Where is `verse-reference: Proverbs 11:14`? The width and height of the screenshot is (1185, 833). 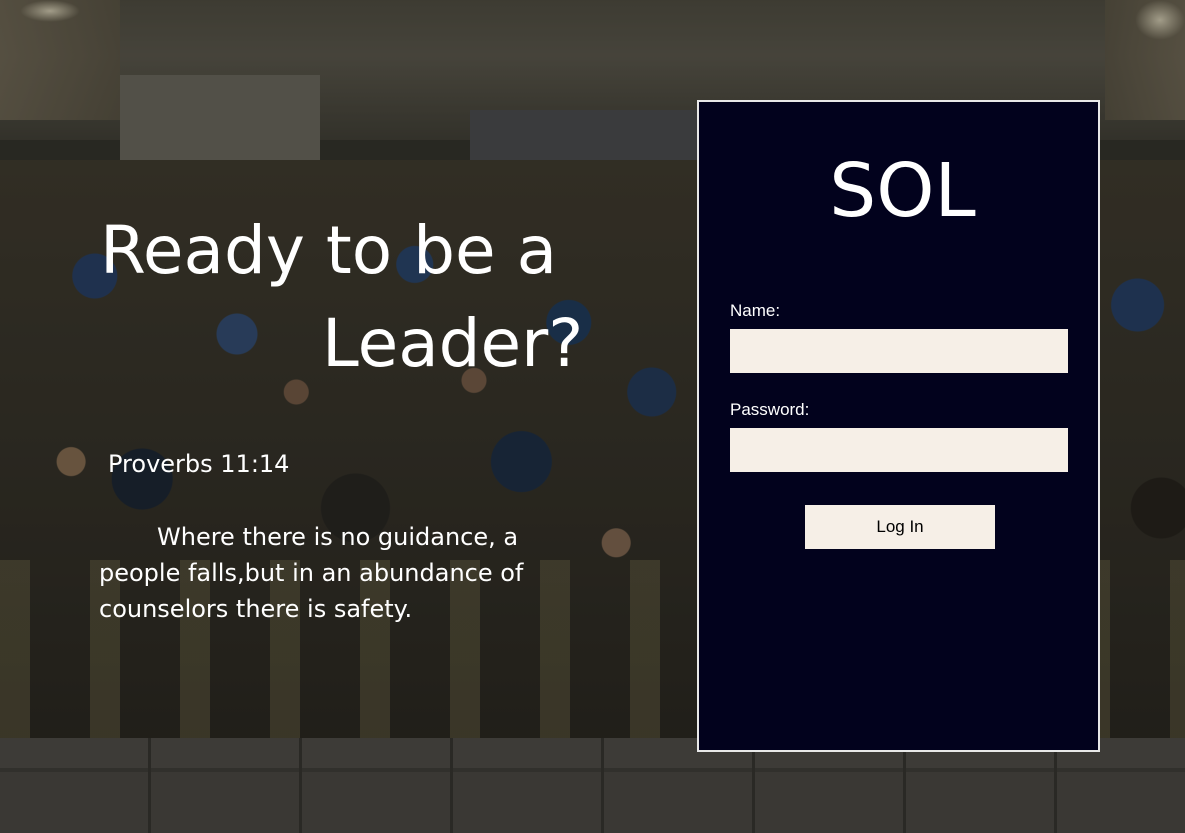
verse-reference: Proverbs 11:14 is located at coordinates (199, 464).